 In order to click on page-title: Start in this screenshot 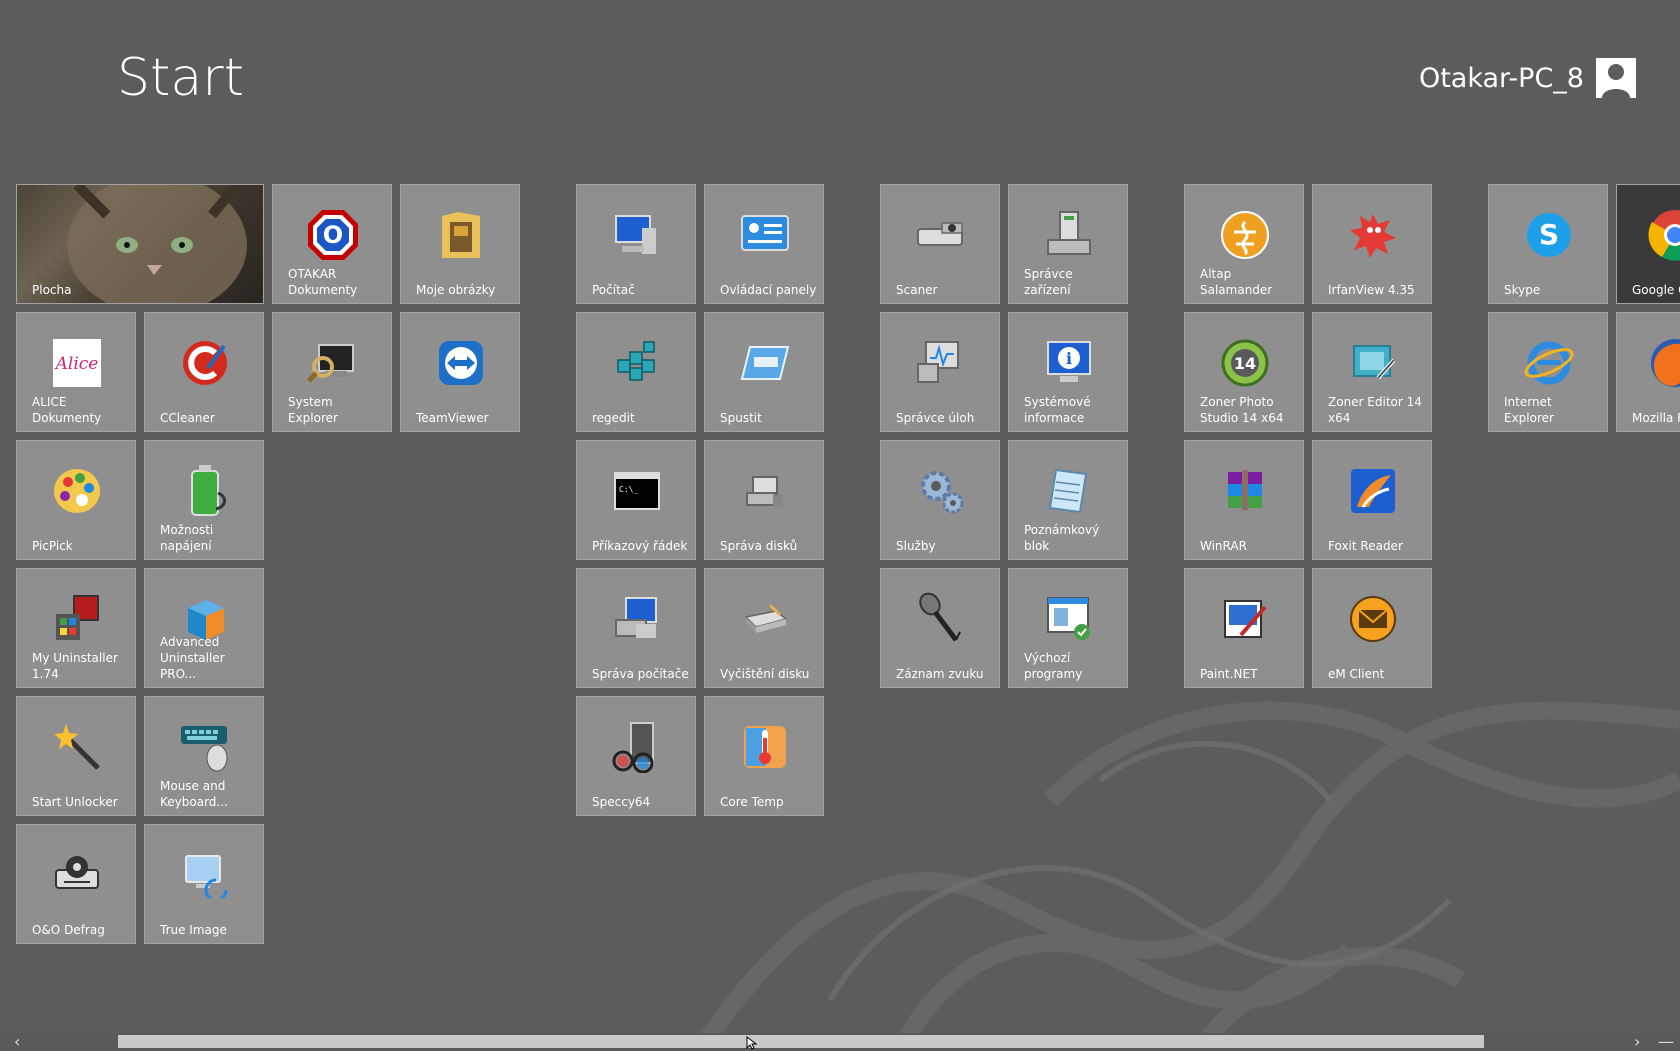, I will do `click(181, 78)`.